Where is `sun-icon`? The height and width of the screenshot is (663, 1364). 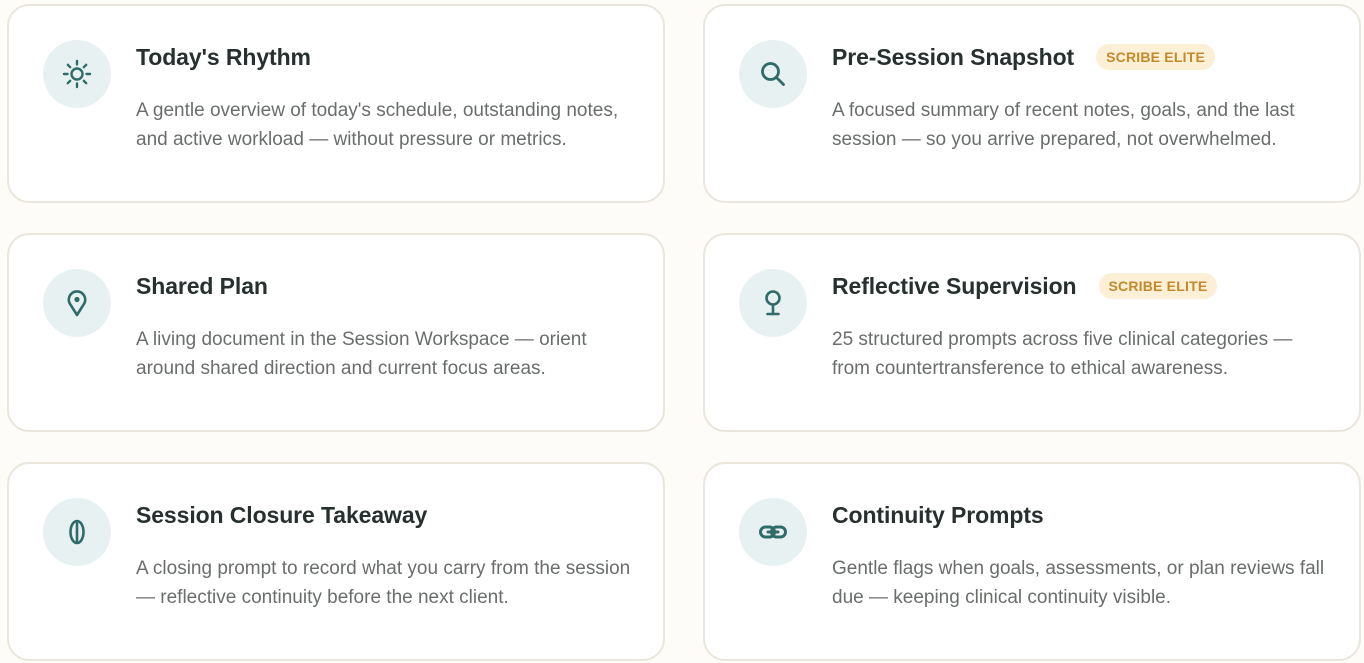
sun-icon is located at coordinates (77, 74).